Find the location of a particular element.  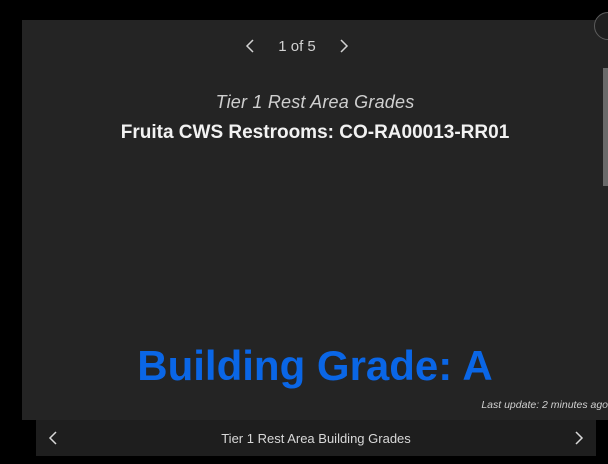

footer-previous-button is located at coordinates (53, 438).